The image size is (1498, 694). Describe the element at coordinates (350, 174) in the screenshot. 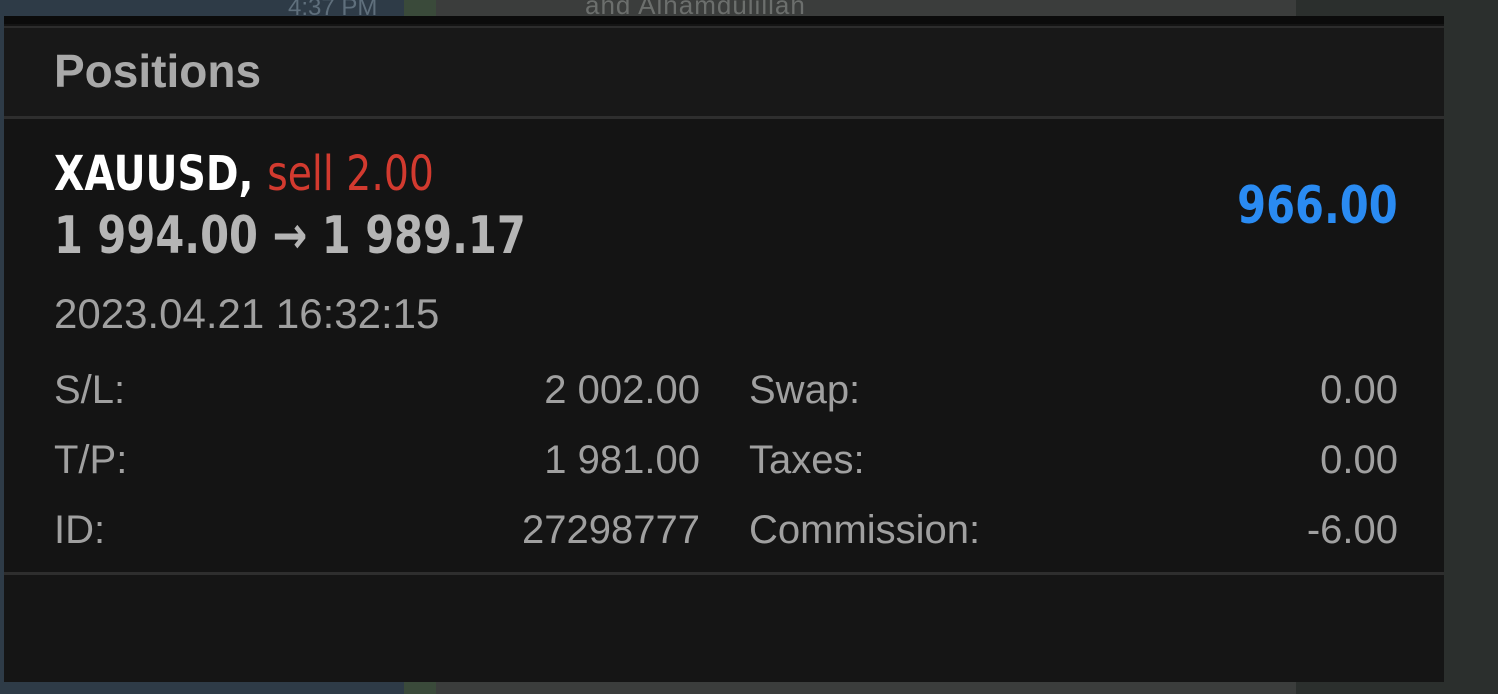

I see `side-volume-label: sell 2.00` at that location.